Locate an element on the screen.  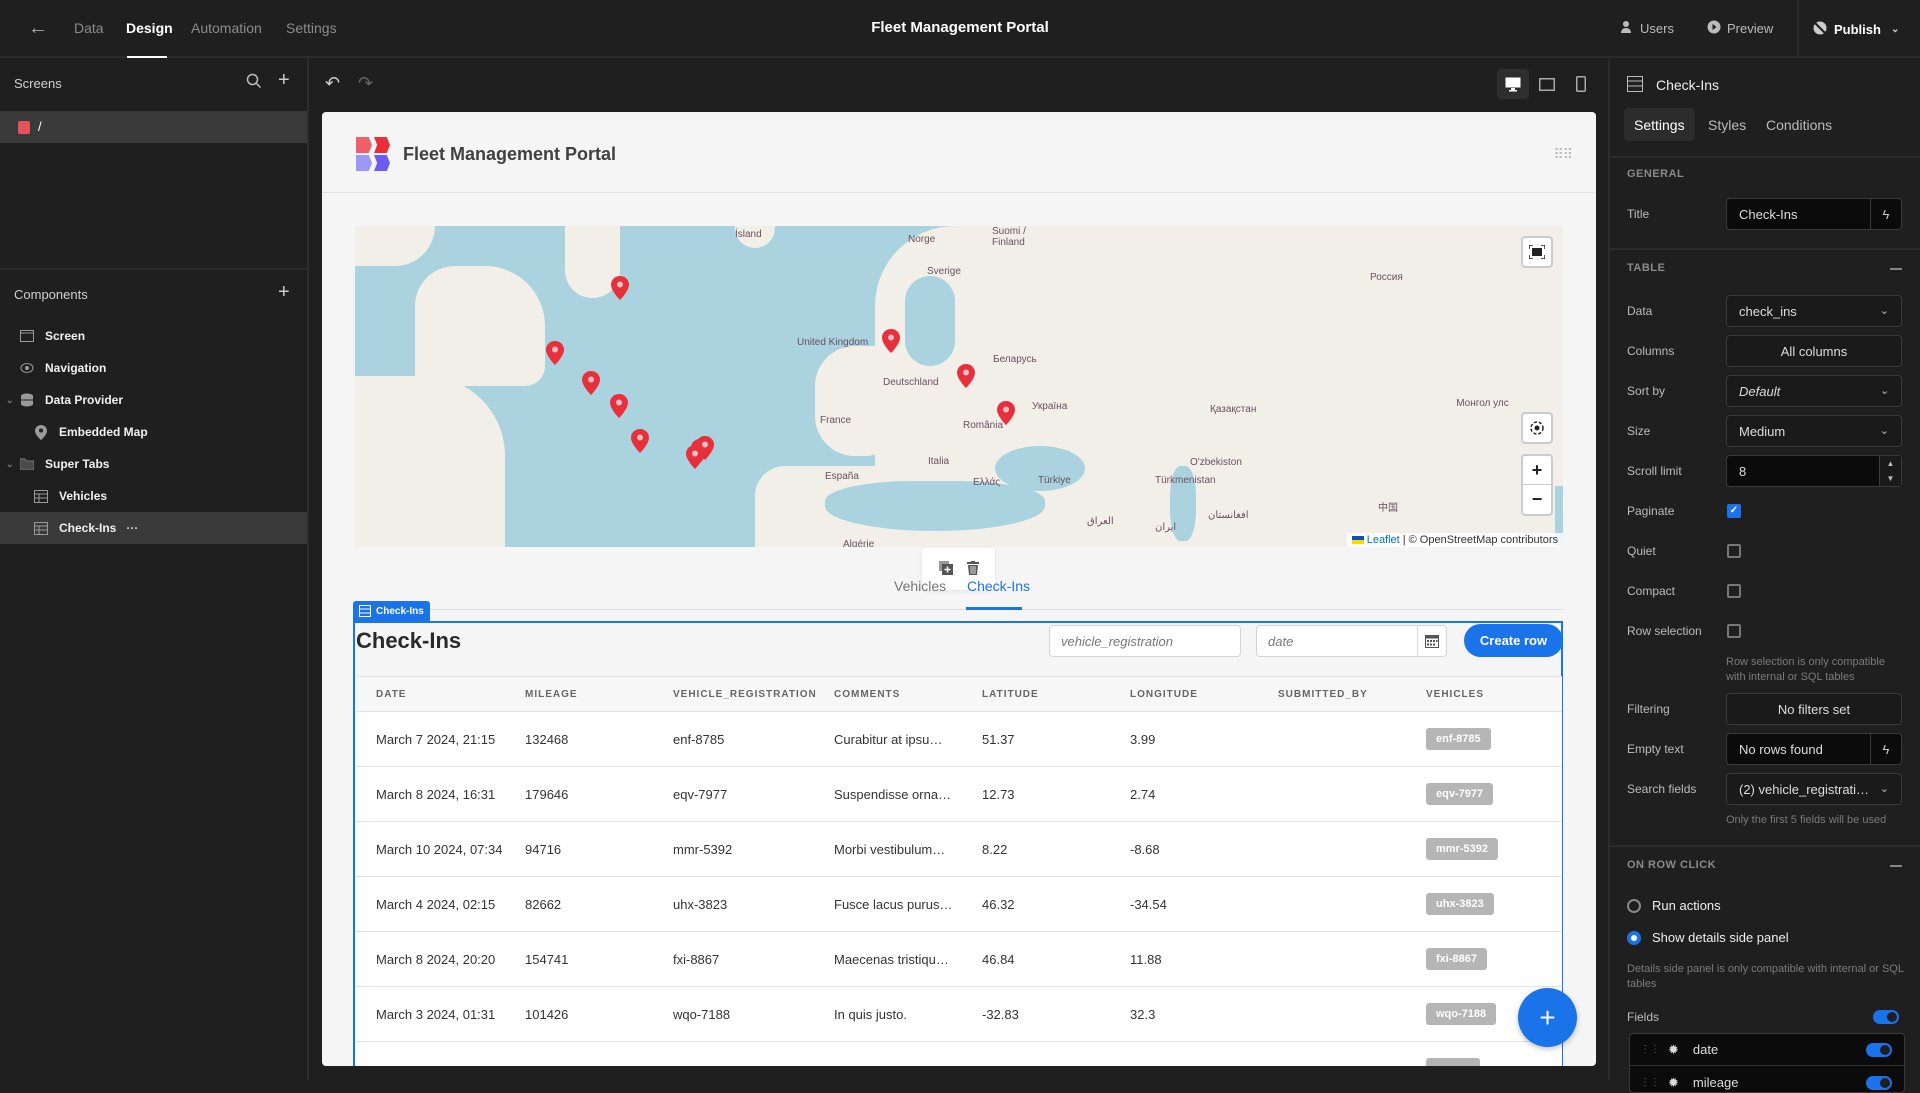
drag-grid-icon: ⠿⠿ is located at coordinates (1562, 154).